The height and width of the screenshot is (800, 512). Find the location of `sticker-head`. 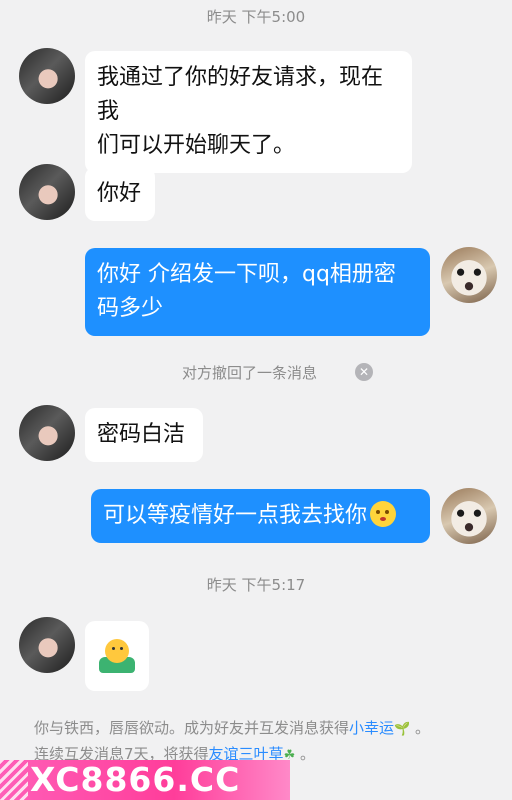

sticker-head is located at coordinates (117, 651).